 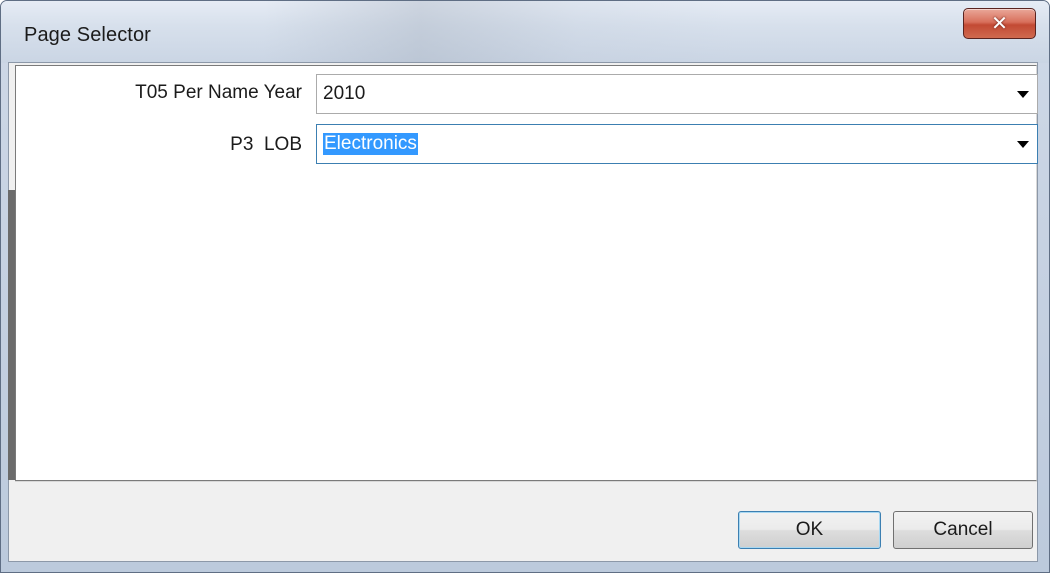 What do you see at coordinates (87, 35) in the screenshot?
I see `dialog-title: Page Selector` at bounding box center [87, 35].